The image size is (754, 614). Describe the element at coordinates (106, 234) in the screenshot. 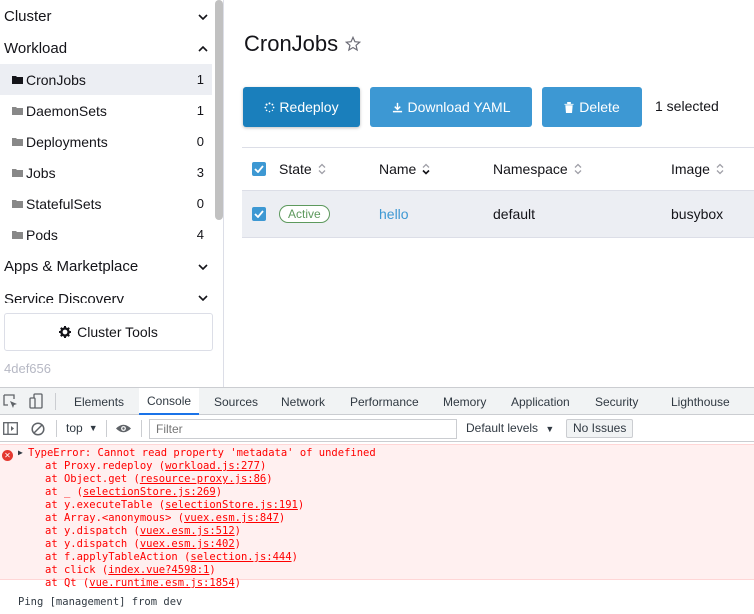

I see `sidebar-item-pods: Pods 4` at that location.